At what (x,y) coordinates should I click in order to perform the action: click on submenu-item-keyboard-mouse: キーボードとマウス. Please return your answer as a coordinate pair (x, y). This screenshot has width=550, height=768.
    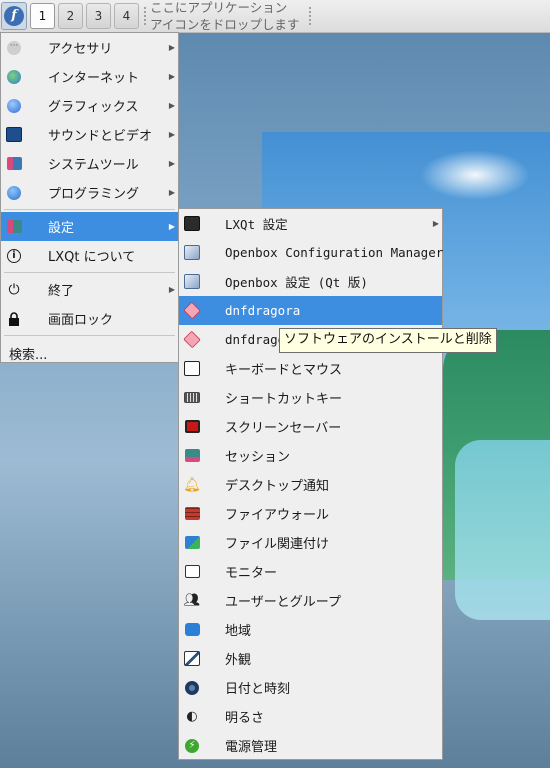
    Looking at the image, I should click on (310, 368).